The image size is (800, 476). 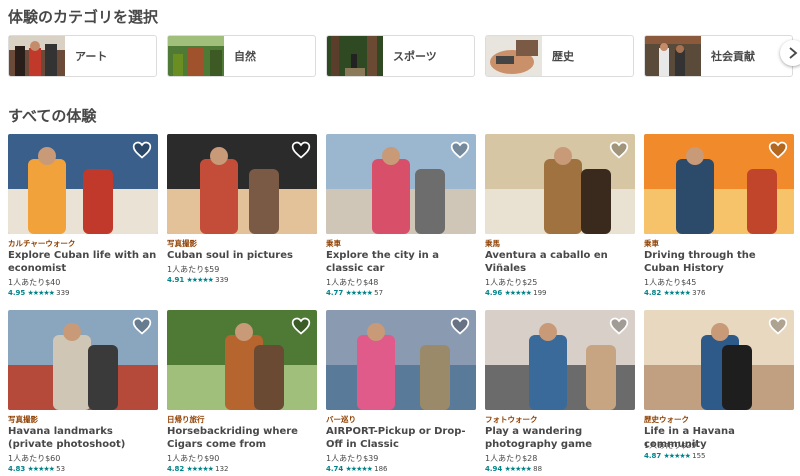 What do you see at coordinates (52, 116) in the screenshot?
I see `all-experiences-title: すべての体験` at bounding box center [52, 116].